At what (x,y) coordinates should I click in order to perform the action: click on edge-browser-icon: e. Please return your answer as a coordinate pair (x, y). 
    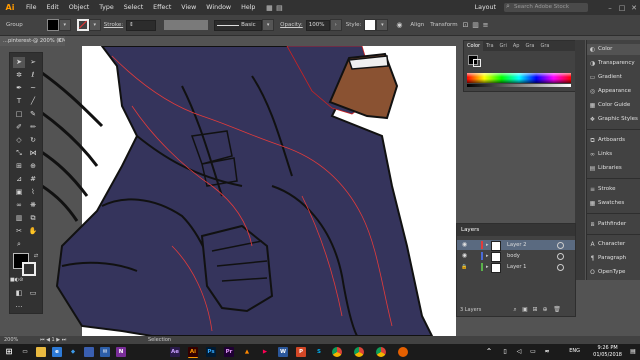
    Looking at the image, I should click on (57, 352).